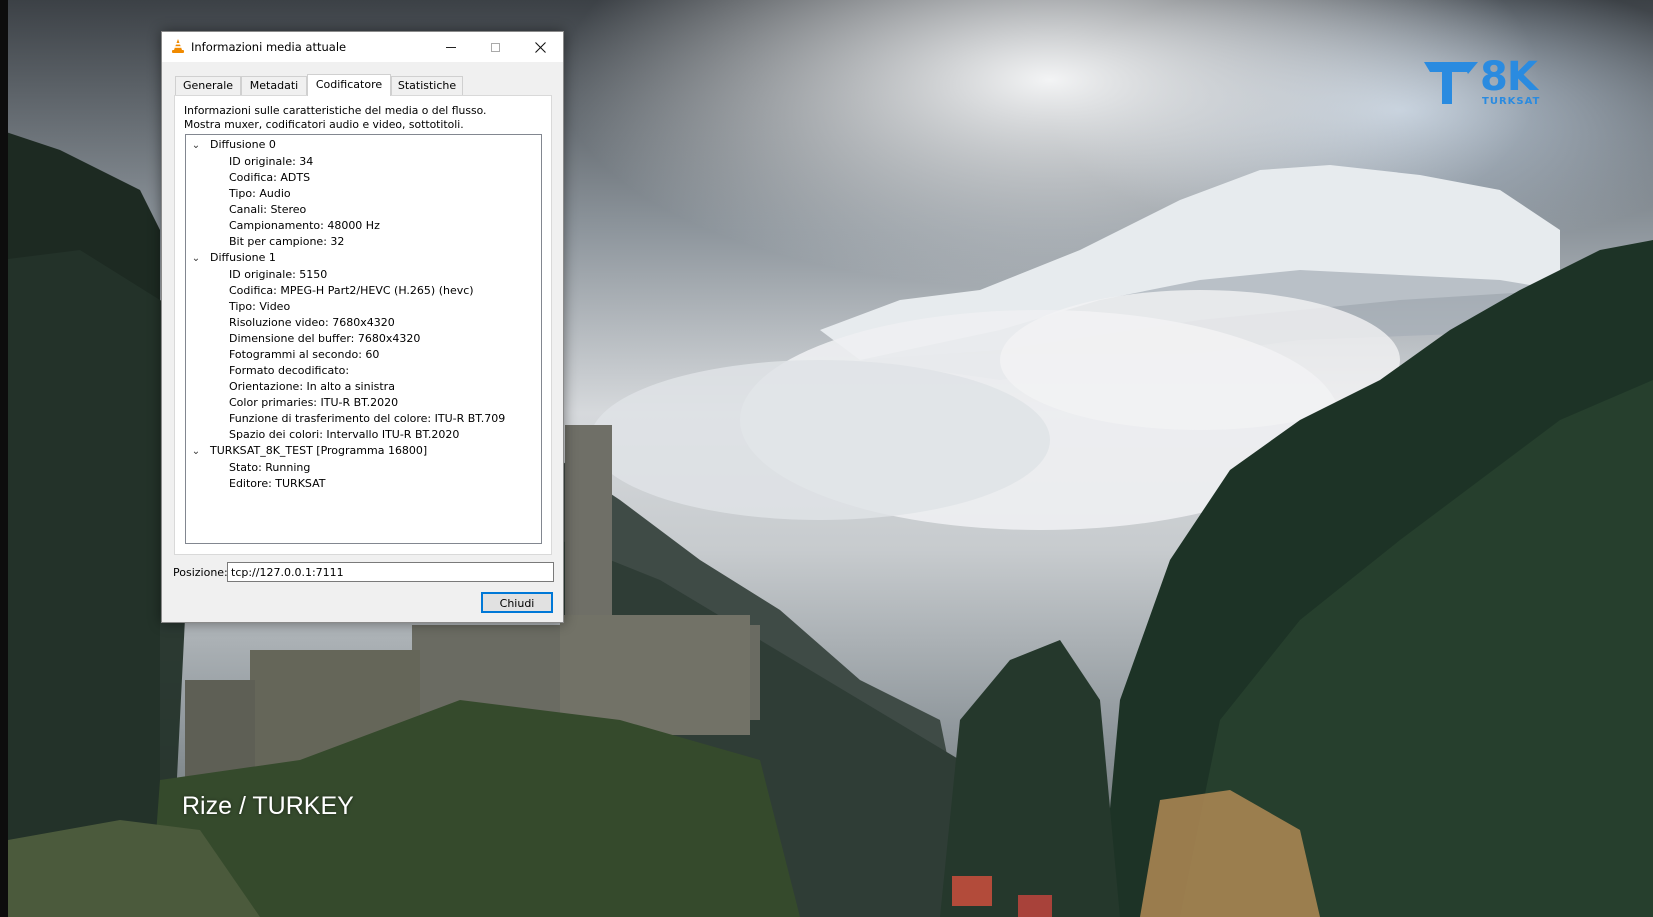 The width and height of the screenshot is (1653, 917). I want to click on tree-node-diffusione-1: ⌄ Diffusione 1, so click(231, 257).